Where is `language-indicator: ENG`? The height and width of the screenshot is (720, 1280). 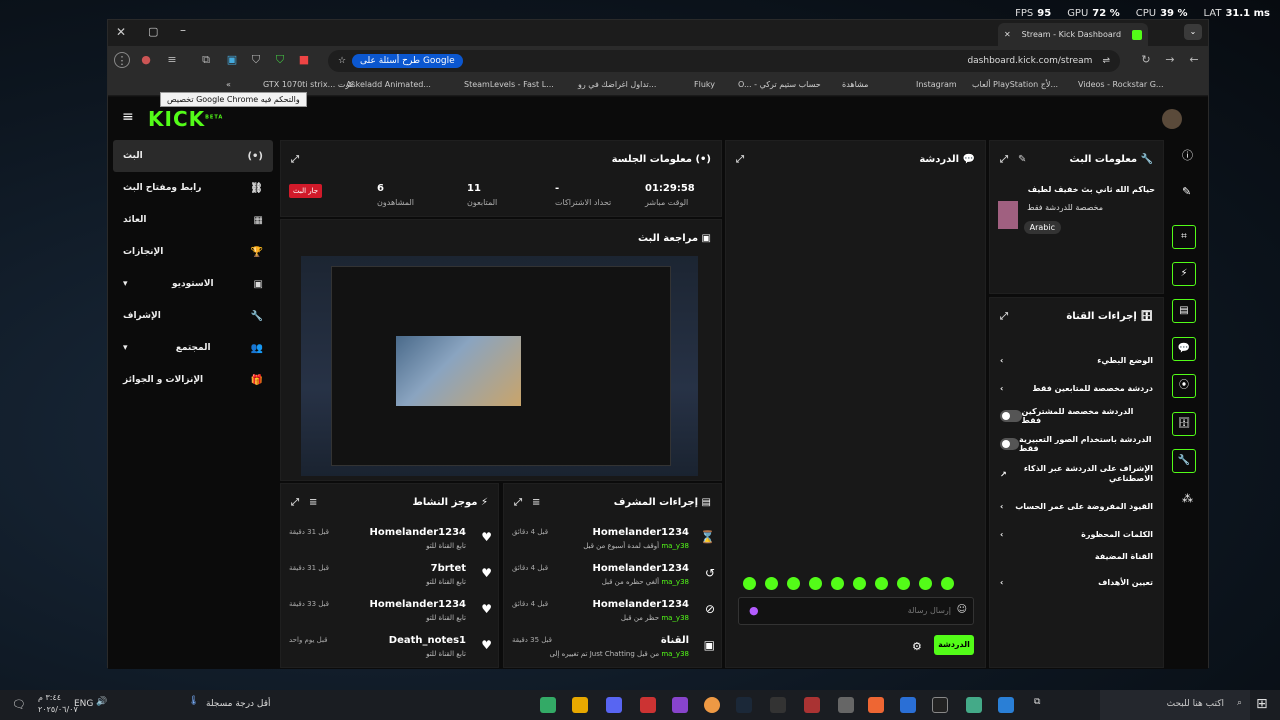
language-indicator: ENG is located at coordinates (83, 704).